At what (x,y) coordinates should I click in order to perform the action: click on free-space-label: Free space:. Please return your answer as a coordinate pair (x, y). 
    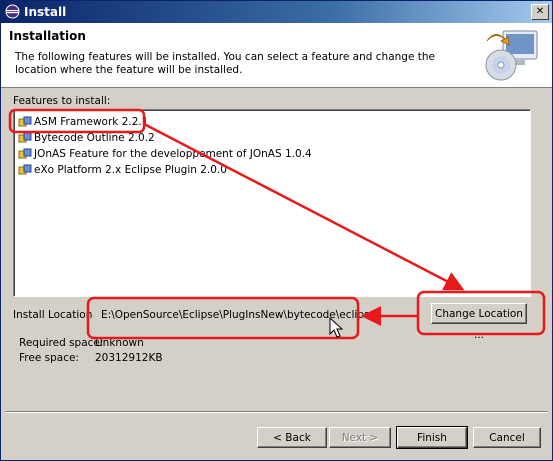
    Looking at the image, I should click on (49, 358).